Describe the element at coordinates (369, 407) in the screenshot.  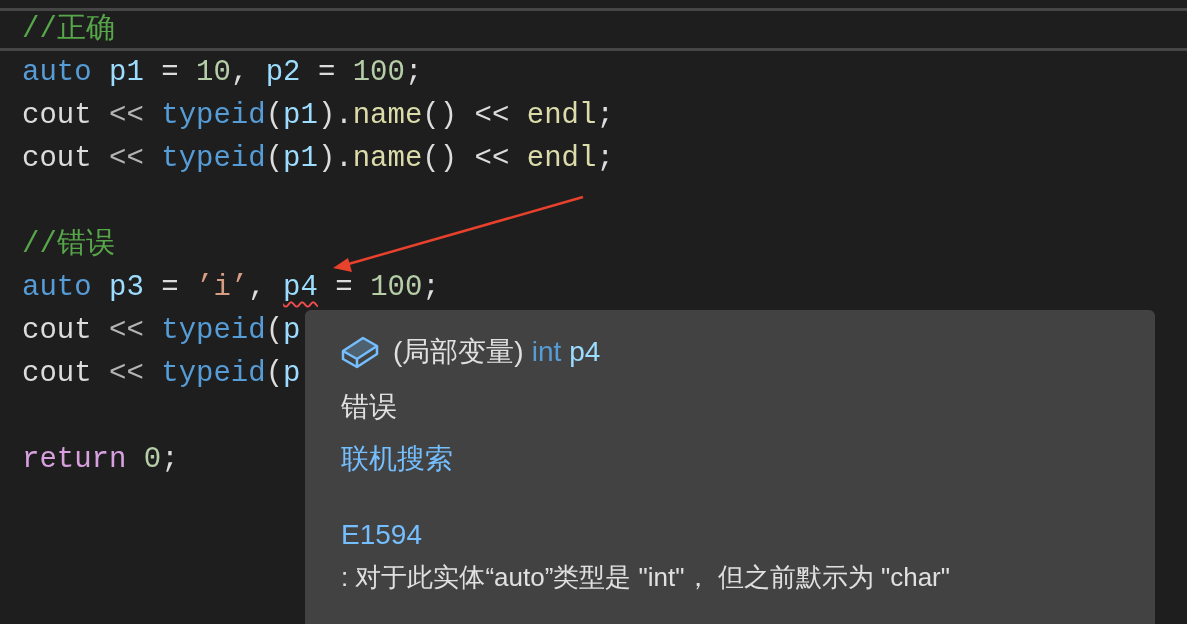
I see `description-text: 错误` at that location.